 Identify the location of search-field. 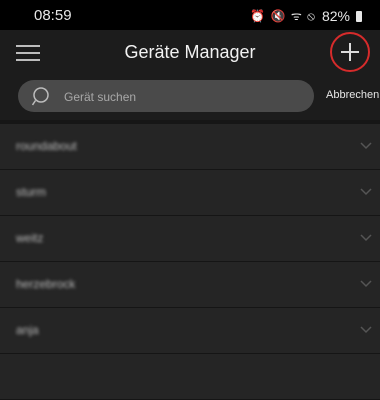
(166, 97).